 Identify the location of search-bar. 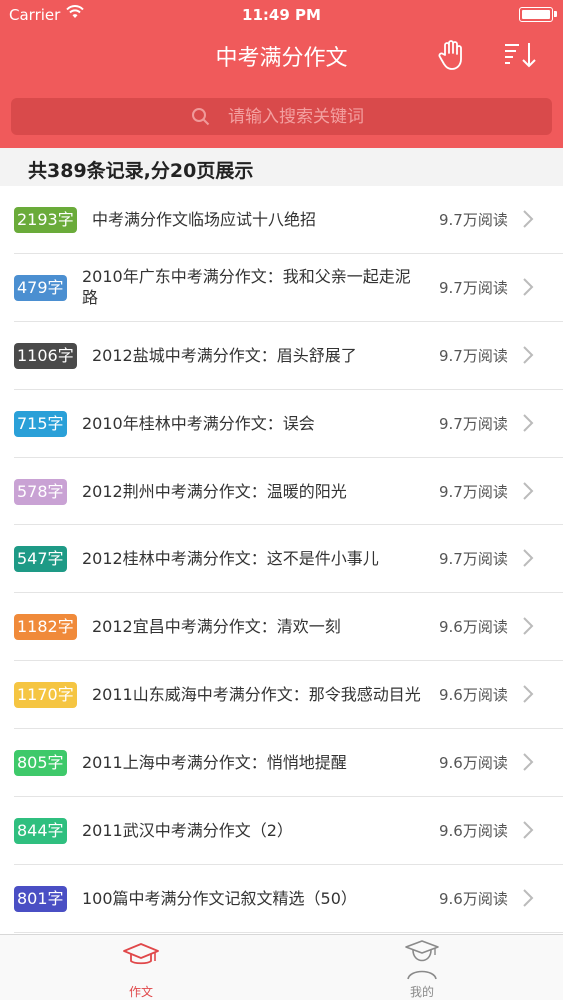
(281, 116).